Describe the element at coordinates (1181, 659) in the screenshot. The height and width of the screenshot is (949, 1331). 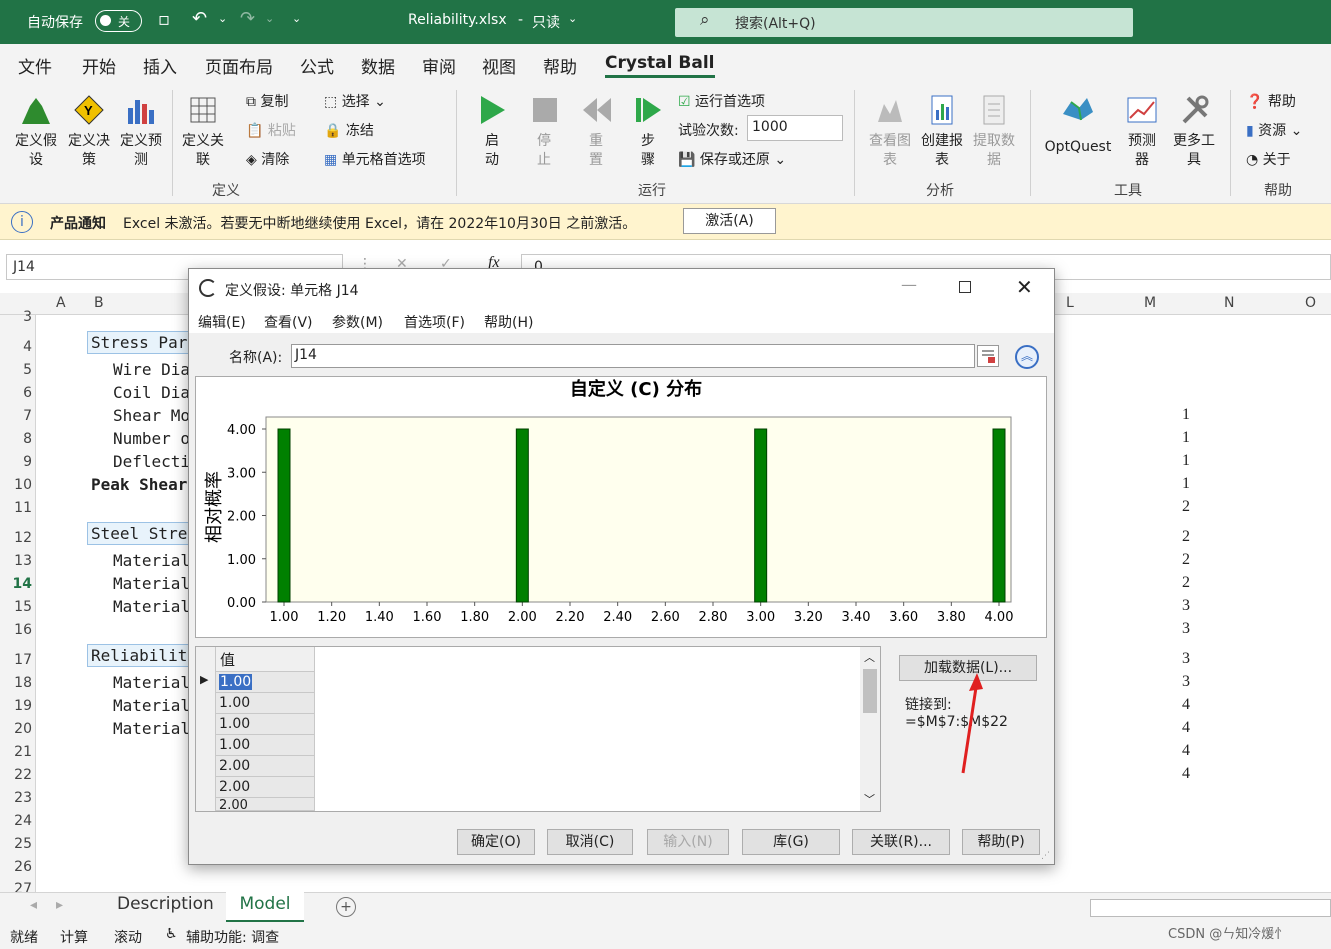
I see `cell-m17: 3` at that location.